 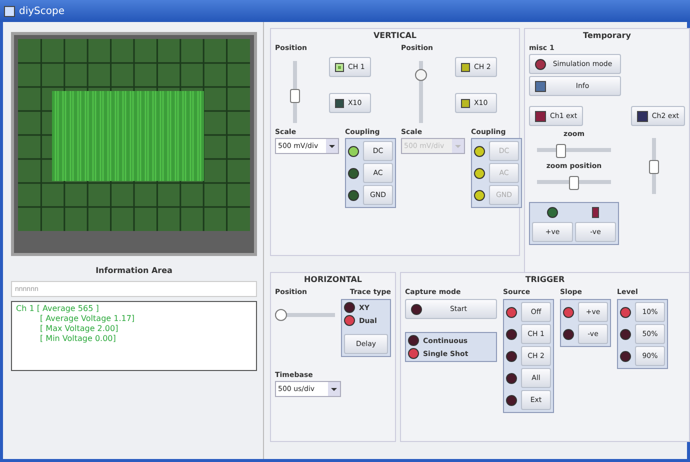 I want to click on info-line: [ Max Voltage 2.00], so click(x=79, y=329).